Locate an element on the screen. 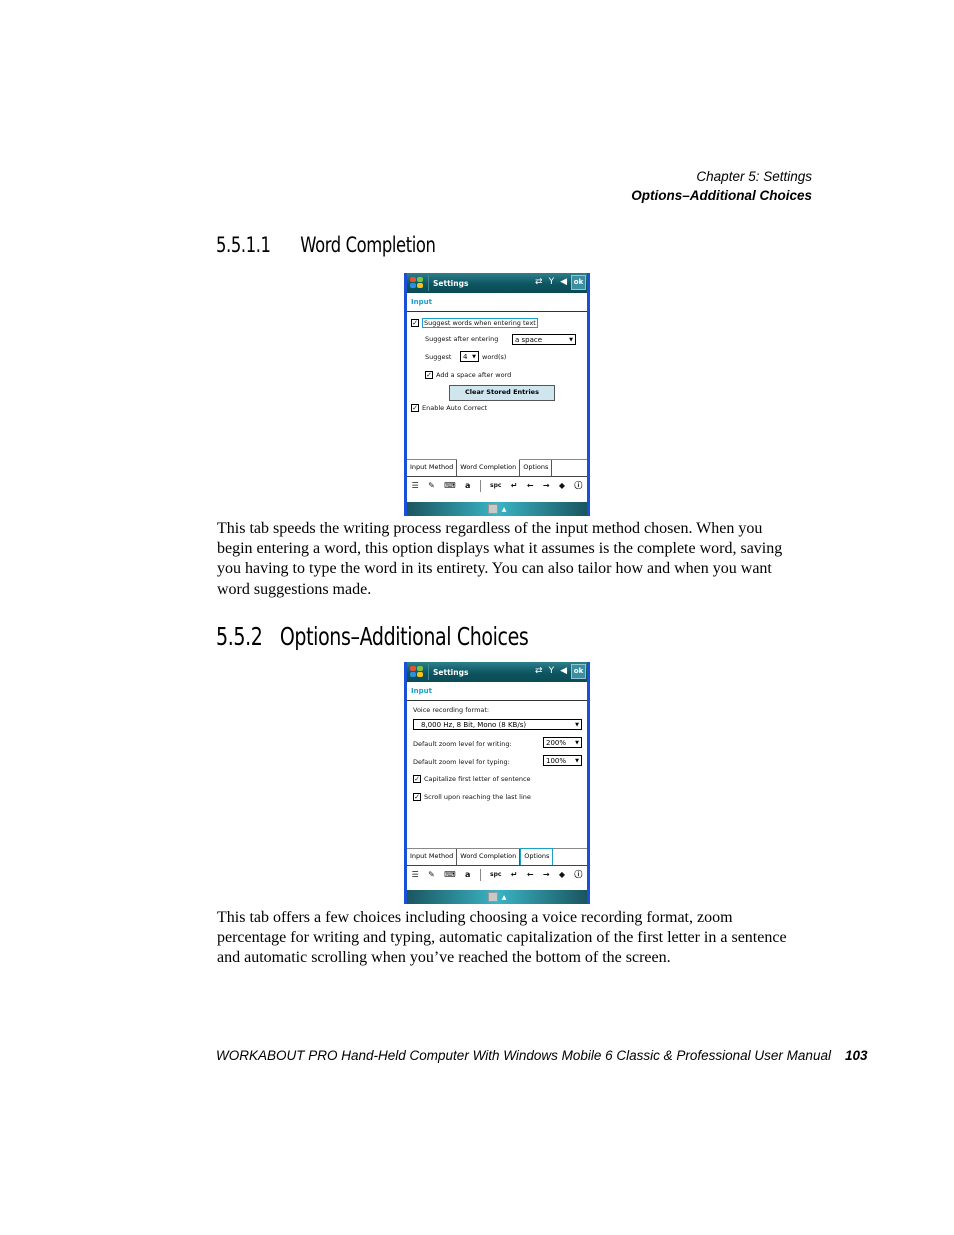  capitalize-label: Capitalize first letter of sentence is located at coordinates (477, 779).